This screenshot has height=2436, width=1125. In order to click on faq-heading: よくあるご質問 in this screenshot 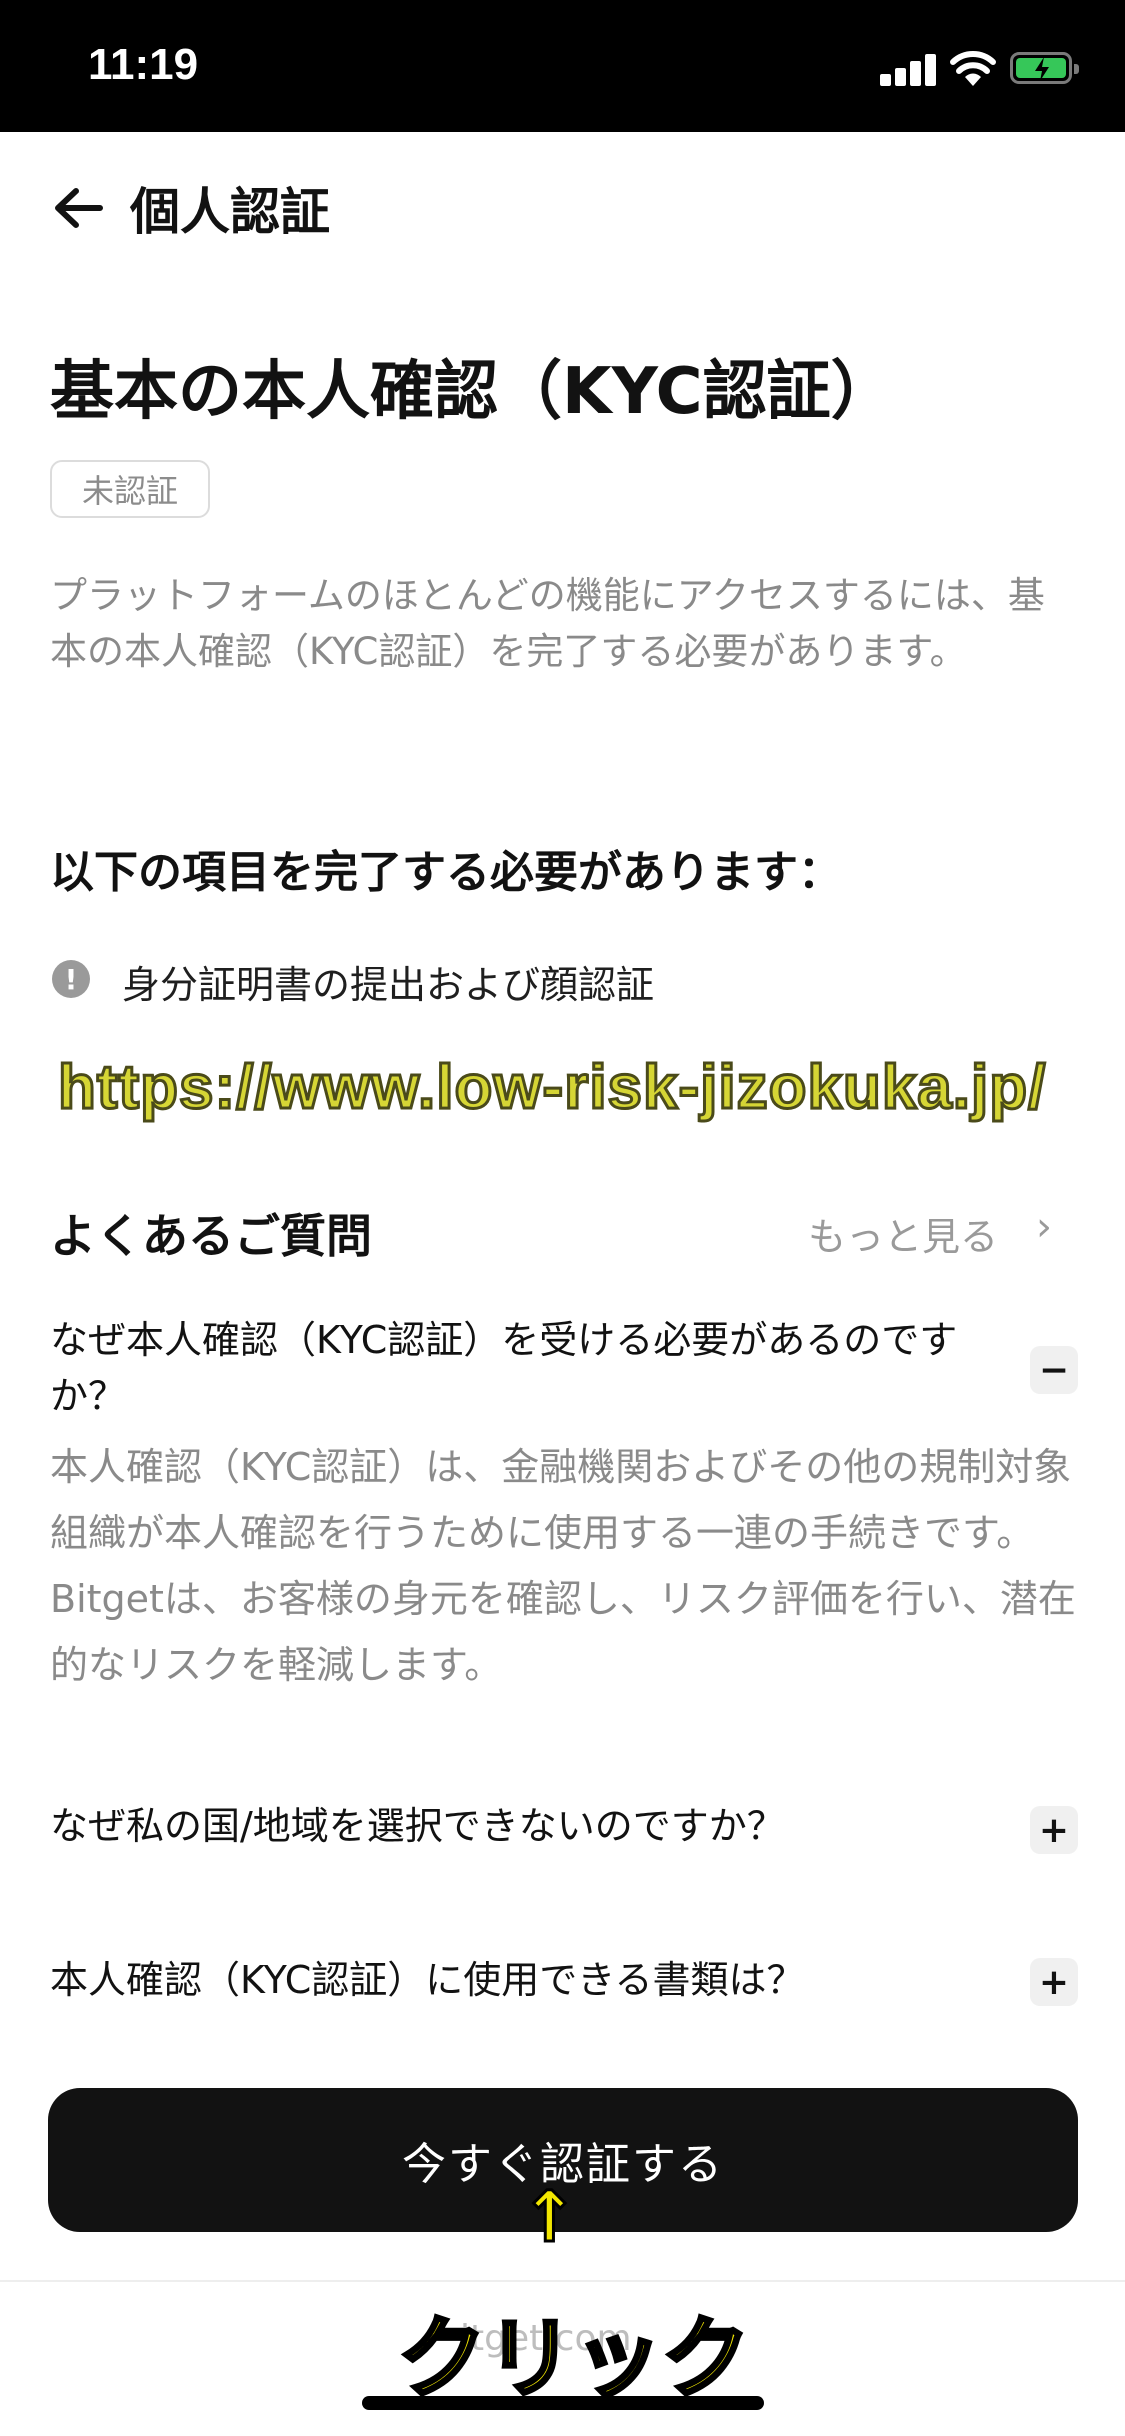, I will do `click(211, 1236)`.